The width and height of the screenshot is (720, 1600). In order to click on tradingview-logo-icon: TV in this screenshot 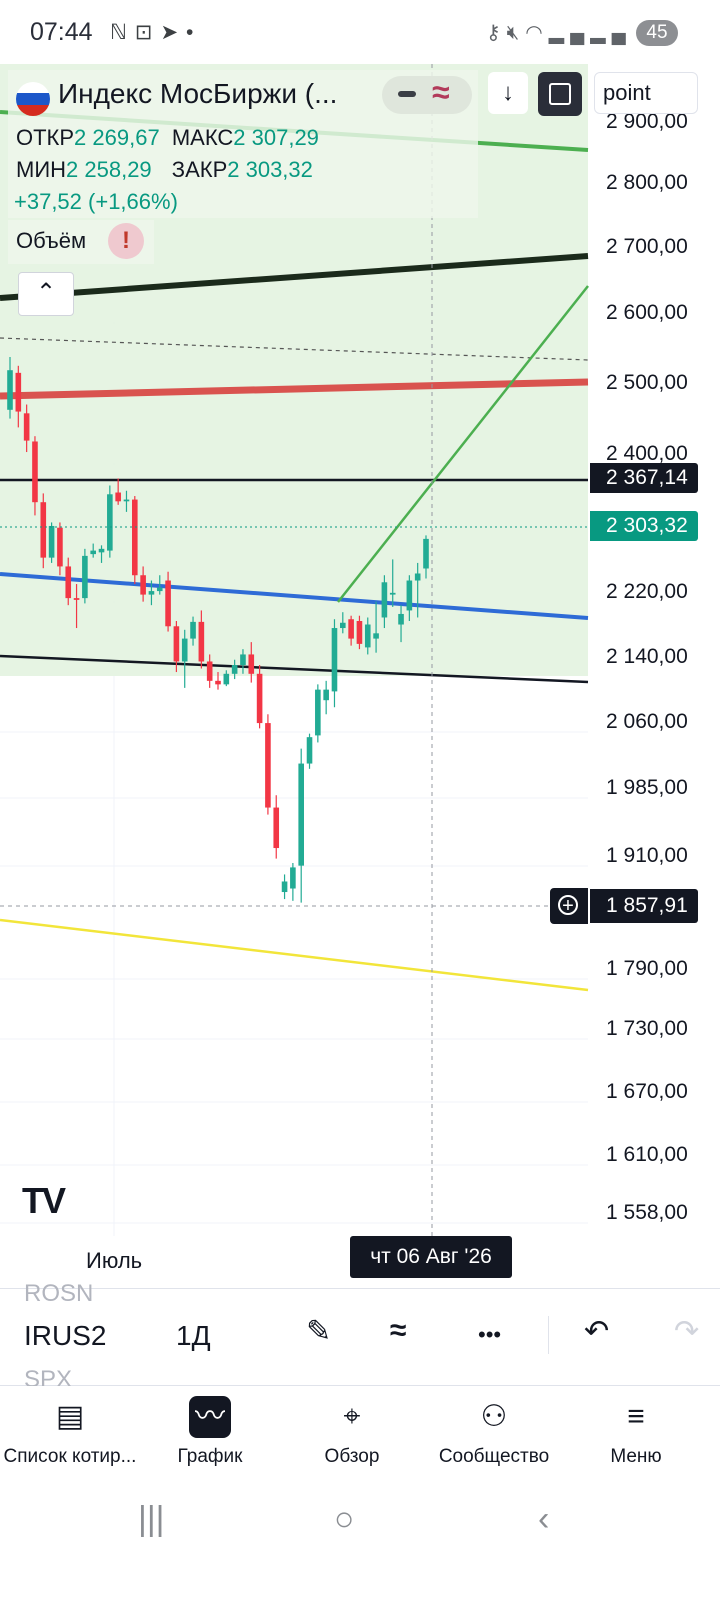, I will do `click(44, 1200)`.